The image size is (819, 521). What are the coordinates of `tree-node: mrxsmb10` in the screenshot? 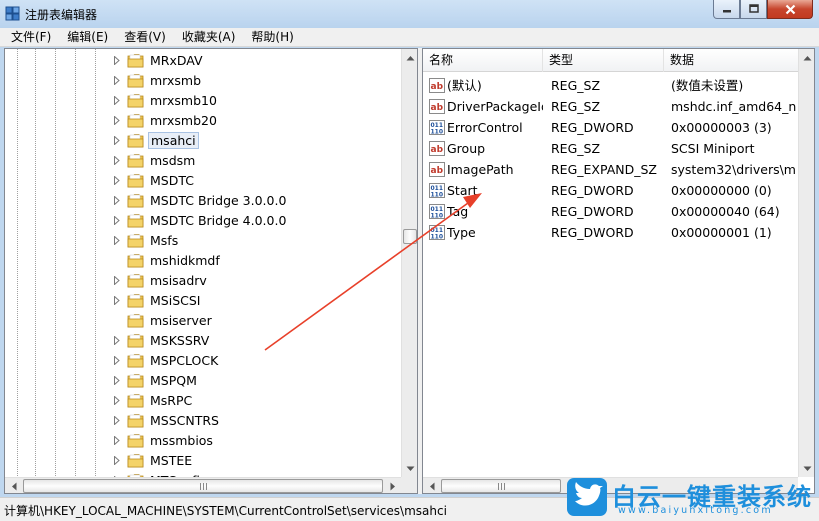 It's located at (165, 100).